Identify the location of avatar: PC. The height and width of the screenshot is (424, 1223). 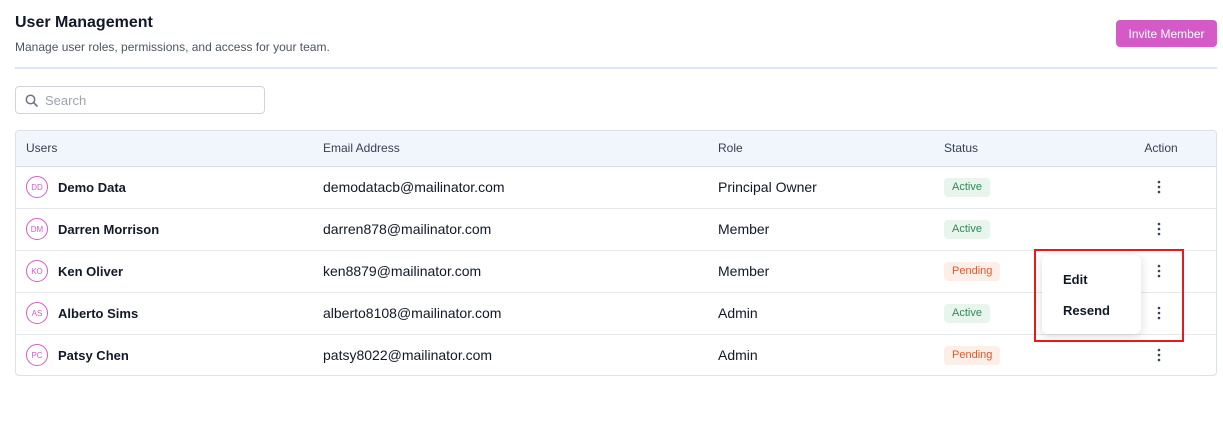
(37, 355).